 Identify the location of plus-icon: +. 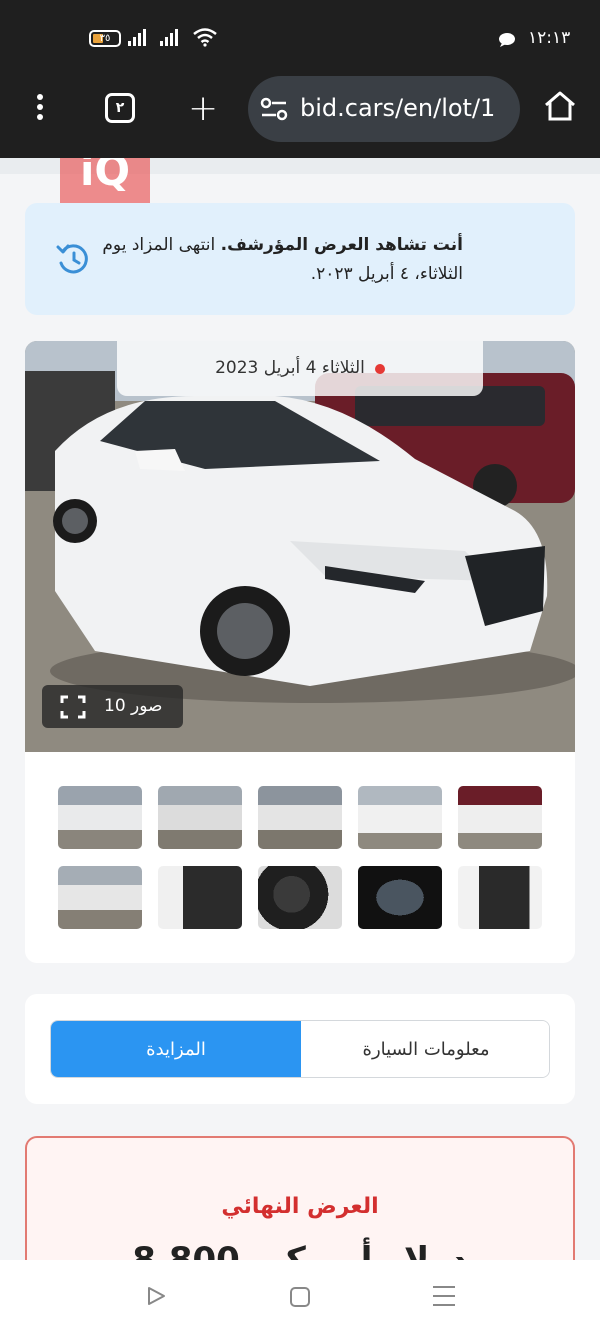
(203, 109).